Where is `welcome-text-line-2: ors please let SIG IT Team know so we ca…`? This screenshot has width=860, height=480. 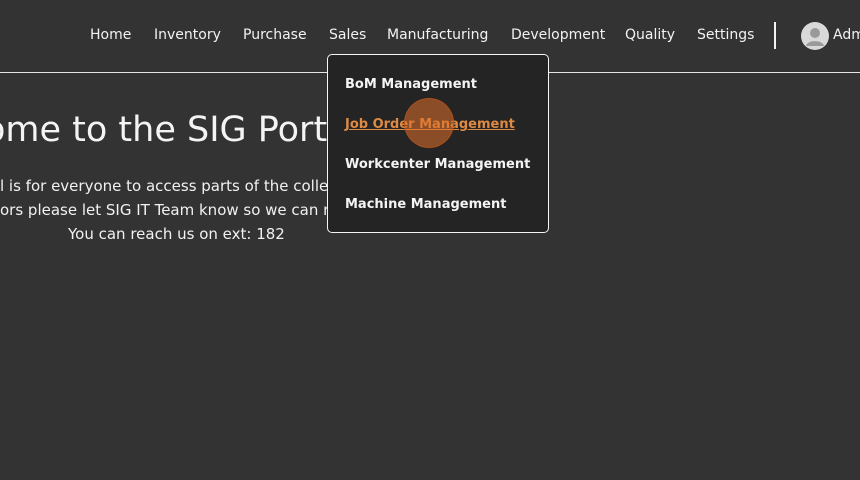 welcome-text-line-2: ors please let SIG IT Team know so we ca… is located at coordinates (169, 210).